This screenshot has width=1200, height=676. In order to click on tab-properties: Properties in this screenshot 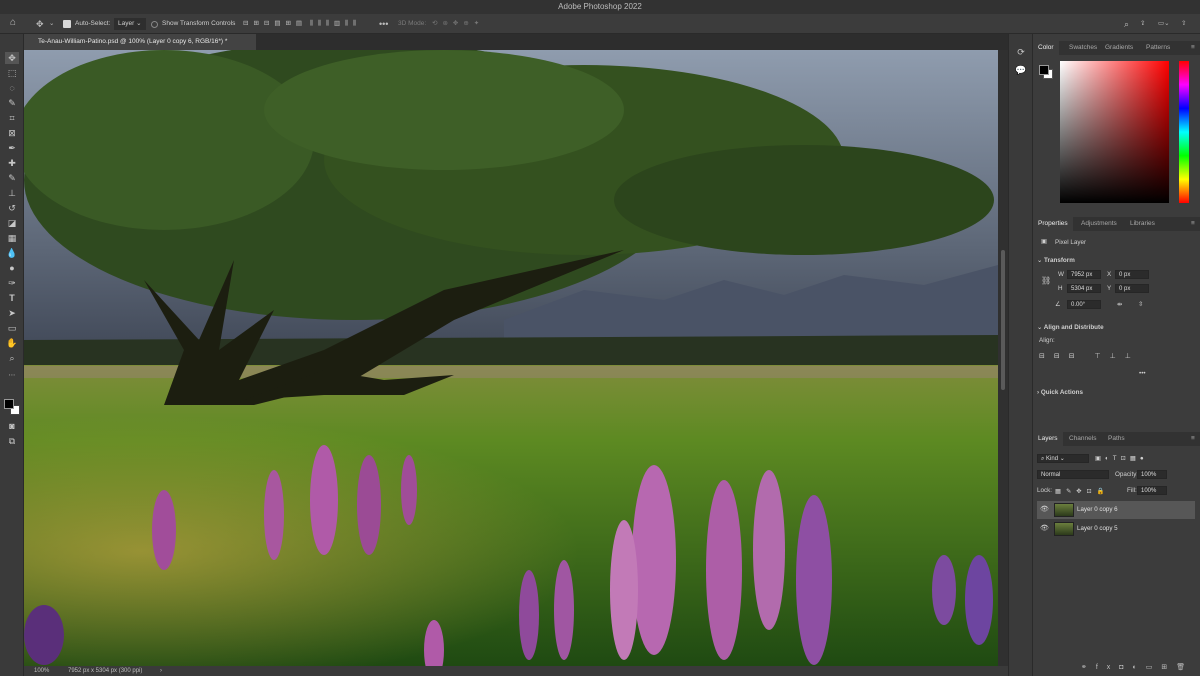, I will do `click(1053, 224)`.